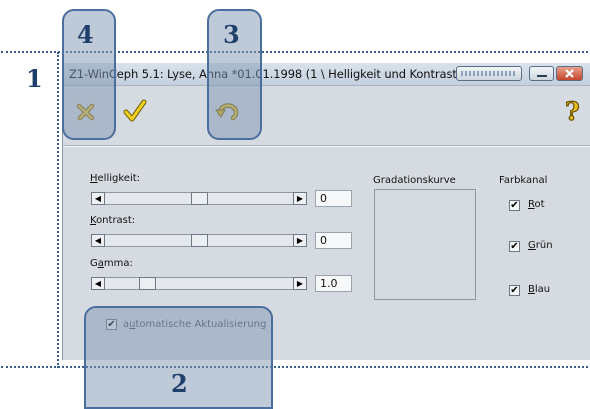 The width and height of the screenshot is (590, 409). I want to click on minimize-button, so click(541, 73).